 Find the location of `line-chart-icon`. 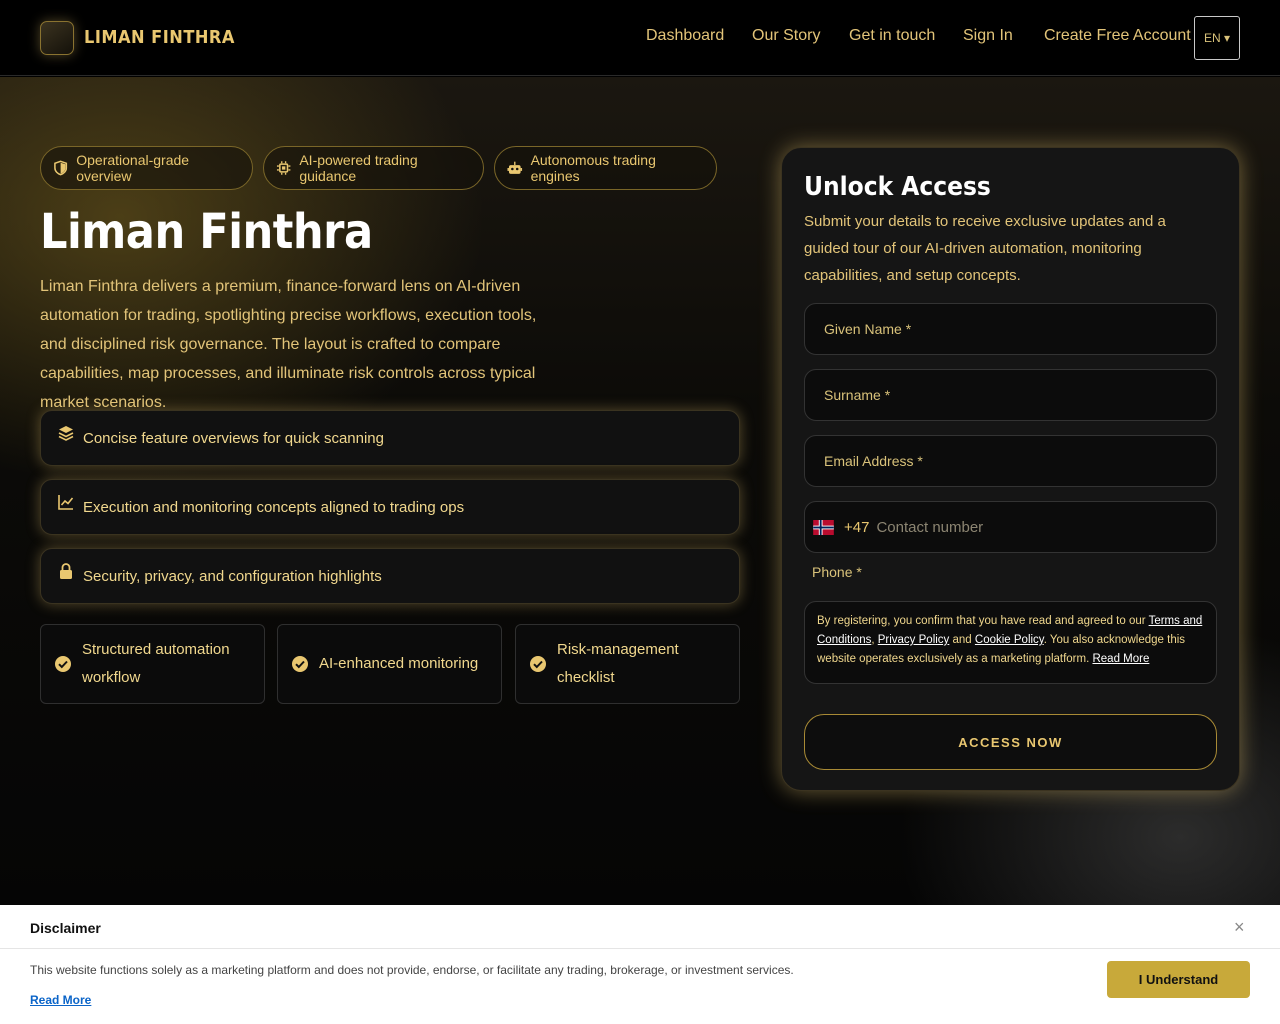

line-chart-icon is located at coordinates (66, 502).